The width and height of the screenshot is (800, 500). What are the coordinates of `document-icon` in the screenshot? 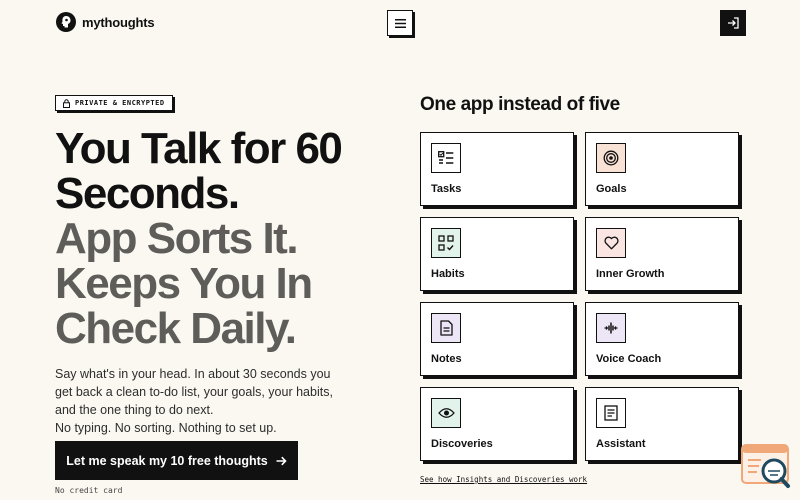 It's located at (446, 328).